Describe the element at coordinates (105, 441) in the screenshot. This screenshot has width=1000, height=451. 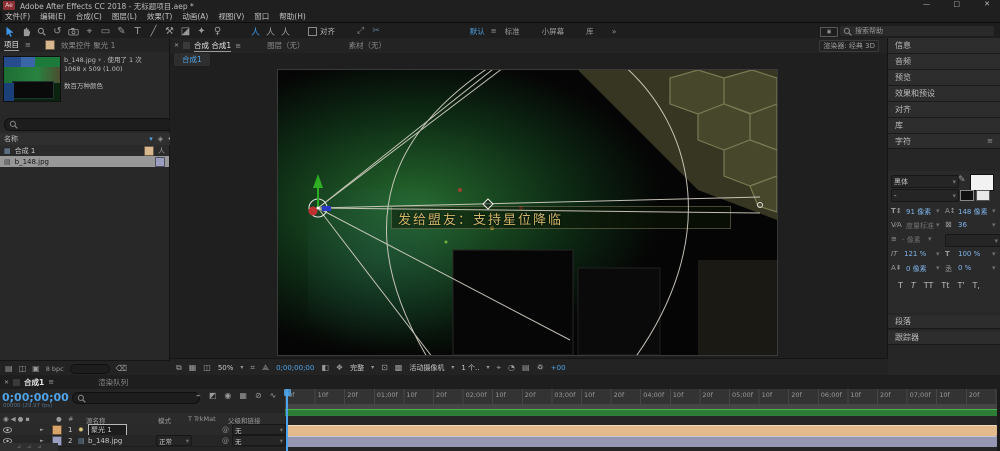
I see `layer-name: b_148.jpg` at that location.